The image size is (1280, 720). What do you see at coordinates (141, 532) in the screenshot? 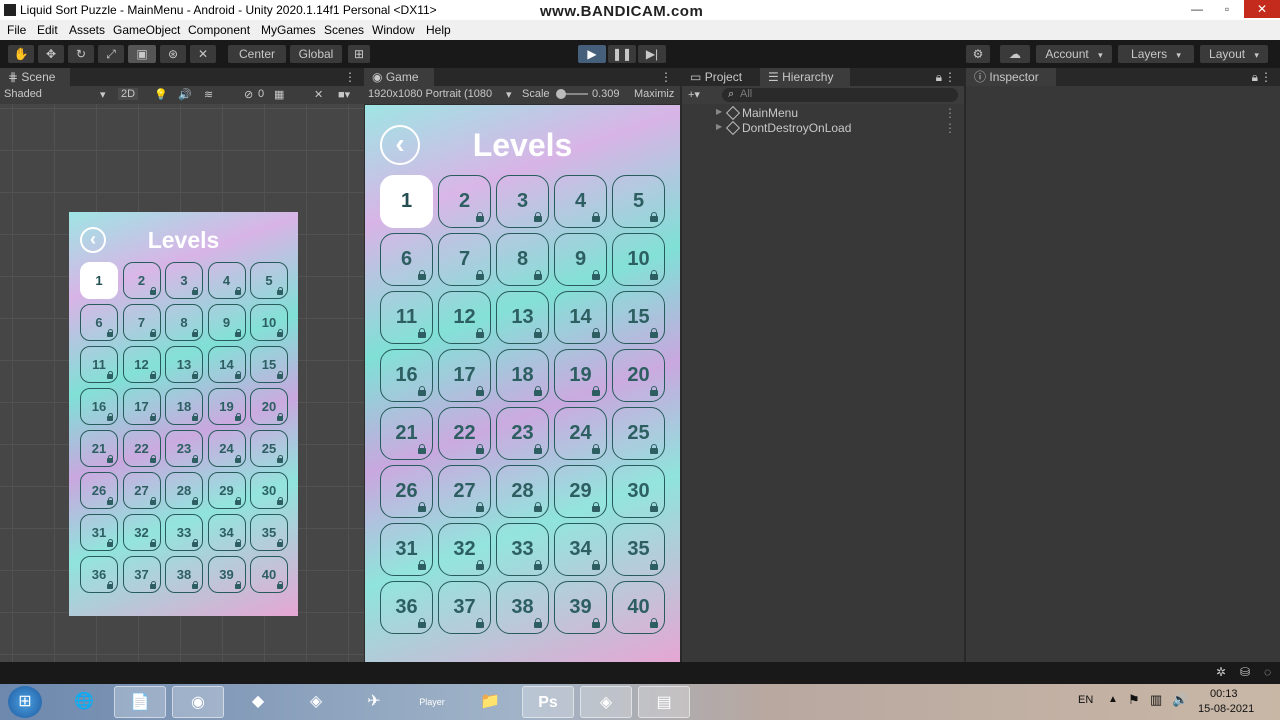
I see `scene-level-button: 32` at bounding box center [141, 532].